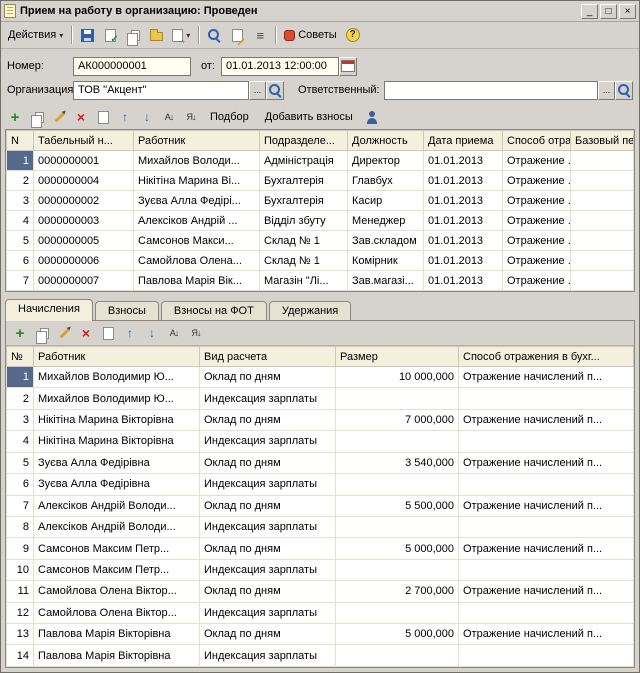 This screenshot has height=673, width=640. Describe the element at coordinates (303, 200) in the screenshot. I see `cell: Бухгалтерія` at that location.